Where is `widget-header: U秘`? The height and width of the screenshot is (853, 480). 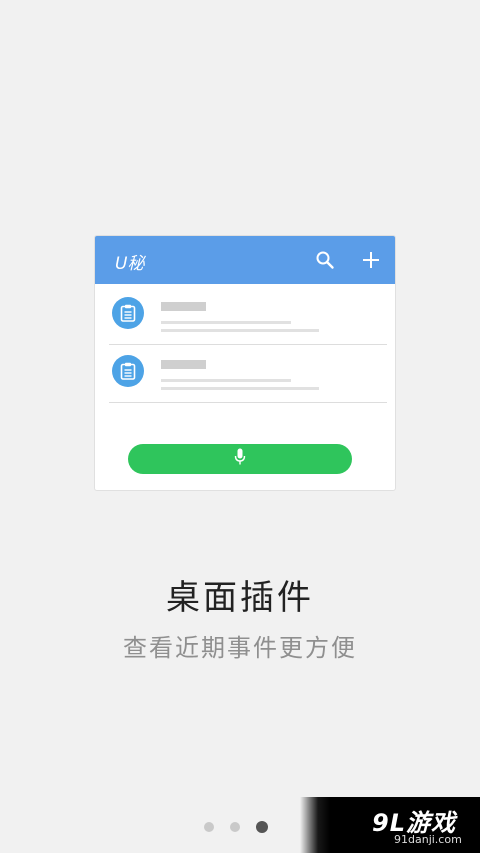 widget-header: U秘 is located at coordinates (245, 260).